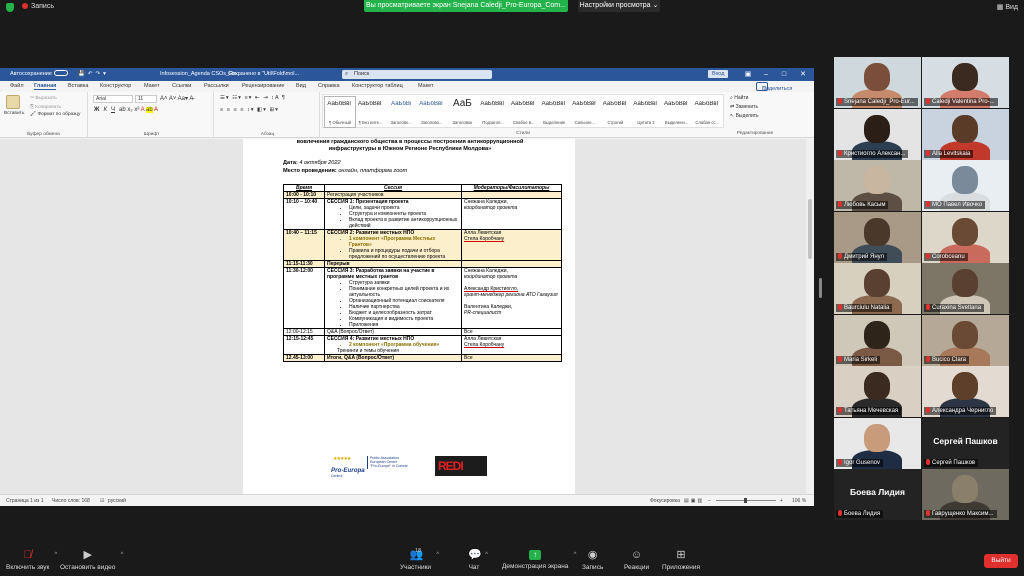 The height and width of the screenshot is (576, 1024). I want to click on zoom-level: 106 %, so click(799, 501).